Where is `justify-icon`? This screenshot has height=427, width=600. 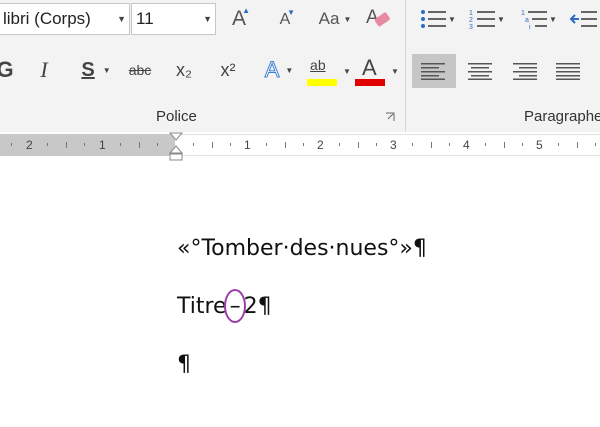 justify-icon is located at coordinates (568, 71).